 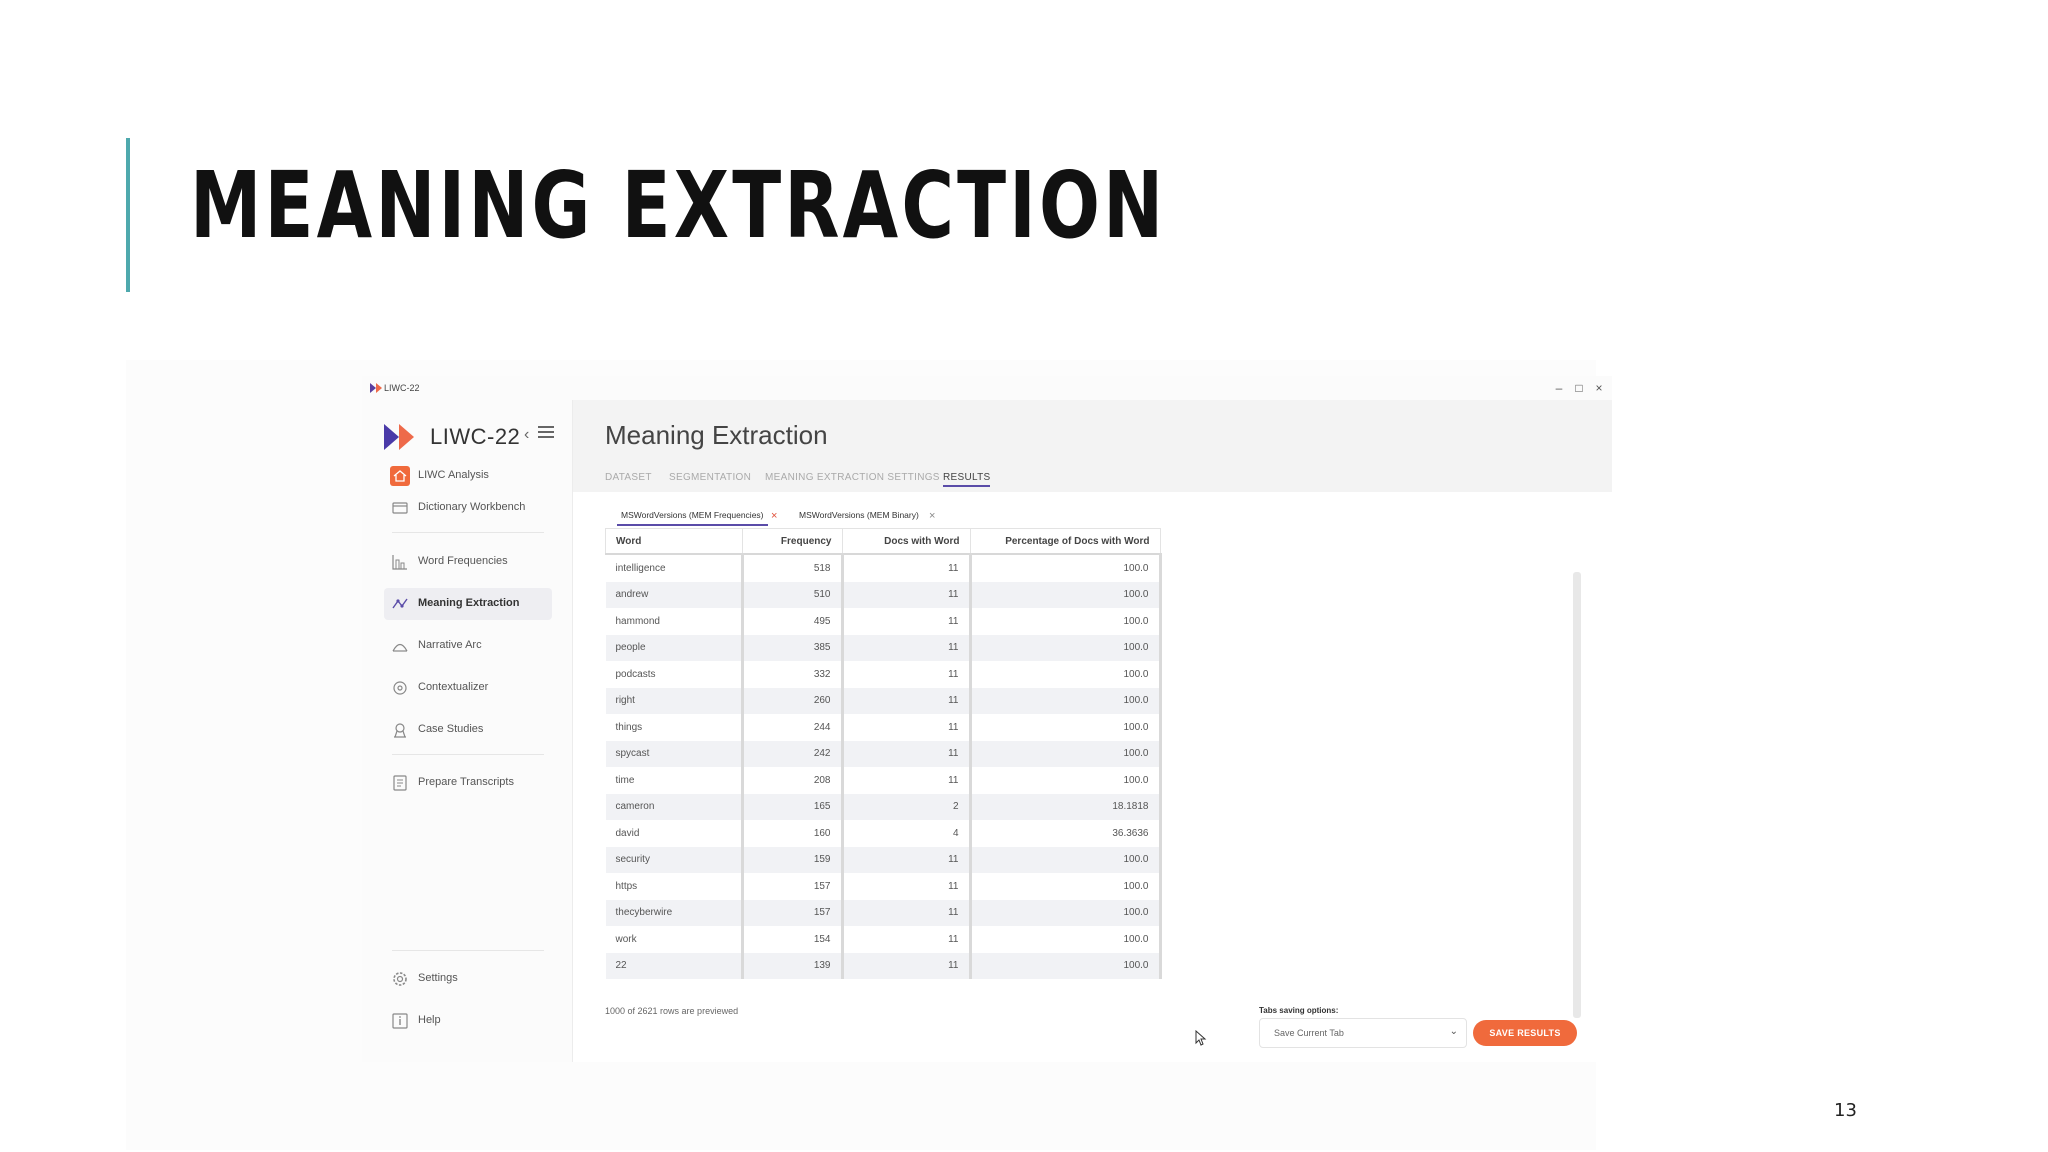 What do you see at coordinates (674, 886) in the screenshot?
I see `cell-word: https` at bounding box center [674, 886].